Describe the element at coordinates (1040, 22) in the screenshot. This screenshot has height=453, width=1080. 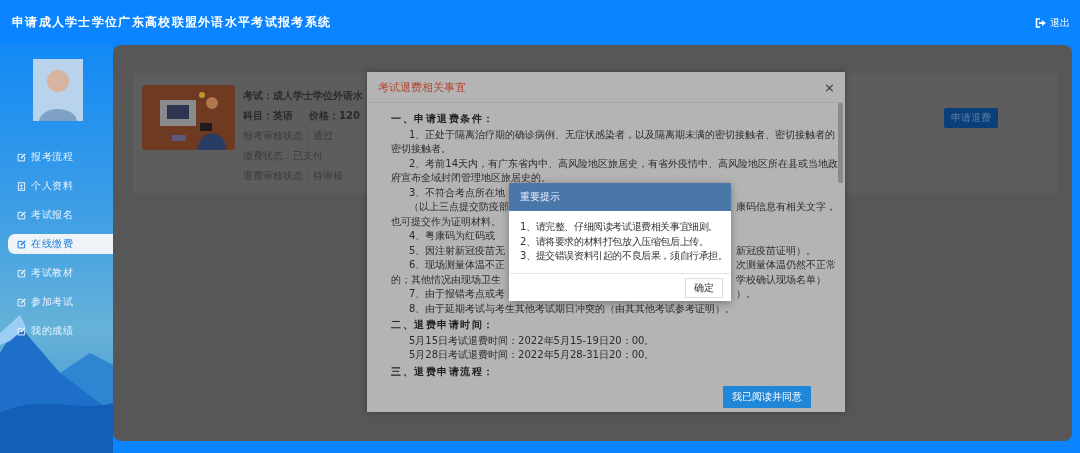
I see `exit-icon` at that location.